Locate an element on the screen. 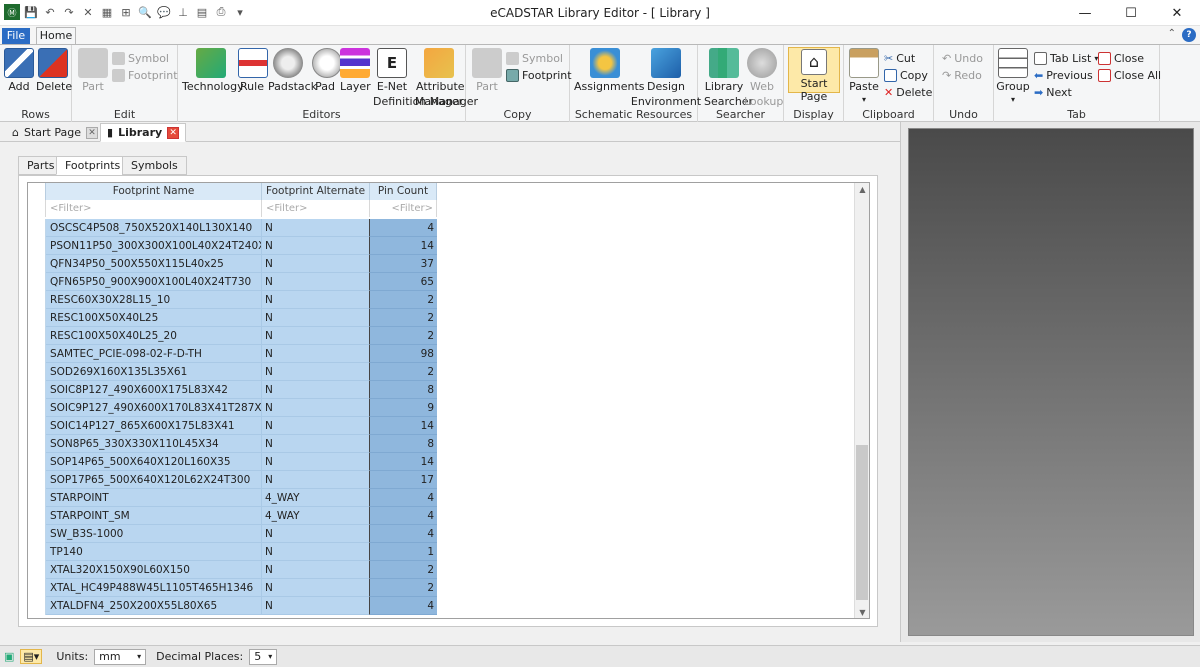 The image size is (1200, 667). scroll-thumb is located at coordinates (862, 522).